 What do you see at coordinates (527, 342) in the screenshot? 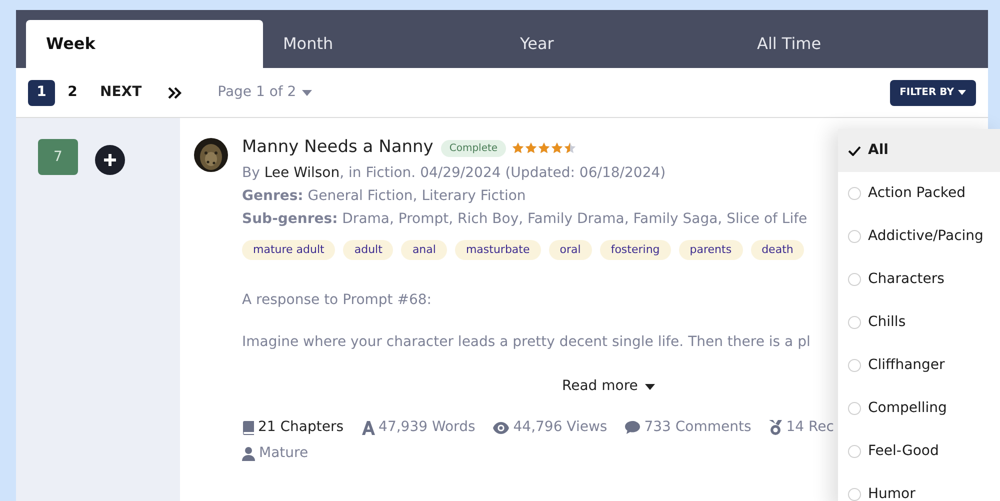
I see `excerpt-text: Imagine where your character leads a pretty decent single life. Then there is a pl` at bounding box center [527, 342].